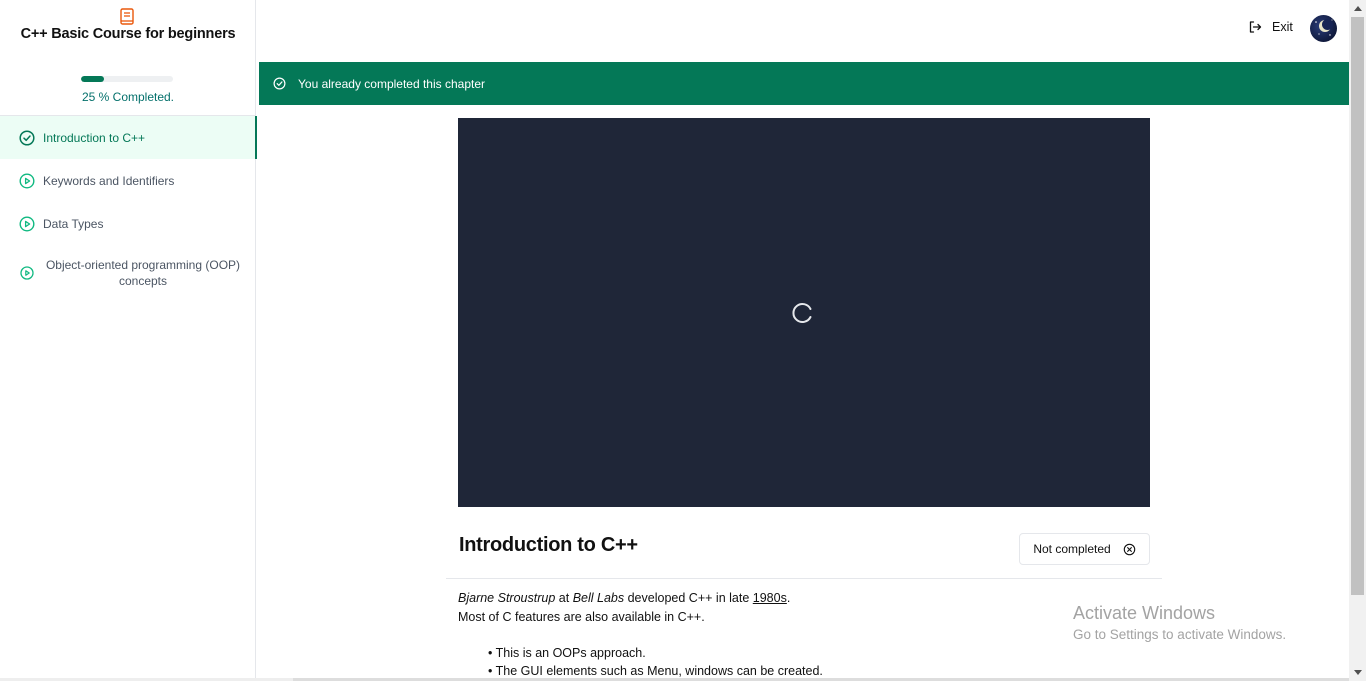 The image size is (1366, 681). Describe the element at coordinates (1282, 27) in the screenshot. I see `exit-label: Exit` at that location.